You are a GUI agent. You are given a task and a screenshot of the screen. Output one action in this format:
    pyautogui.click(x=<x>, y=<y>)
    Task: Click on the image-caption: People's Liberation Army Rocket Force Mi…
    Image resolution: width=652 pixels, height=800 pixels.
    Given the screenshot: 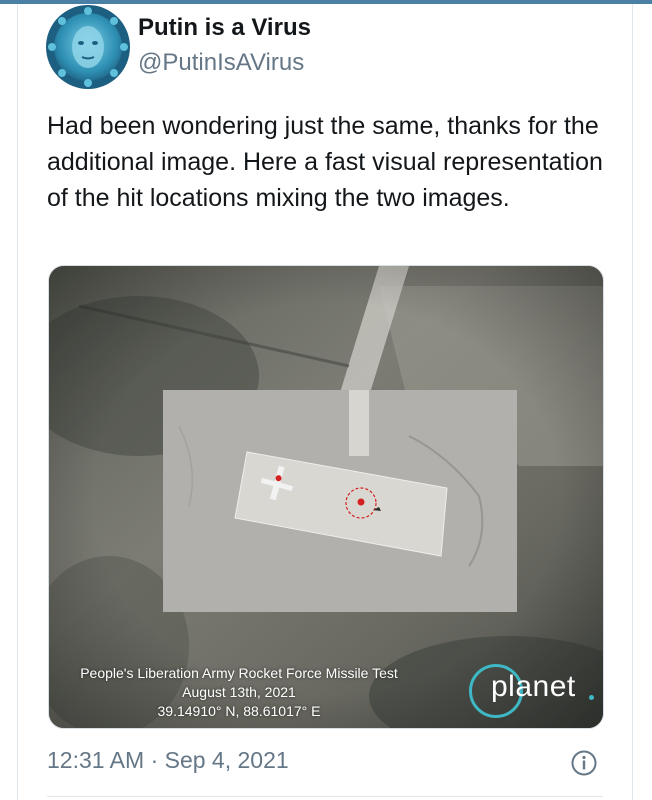 What is the action you would take?
    pyautogui.click(x=239, y=692)
    